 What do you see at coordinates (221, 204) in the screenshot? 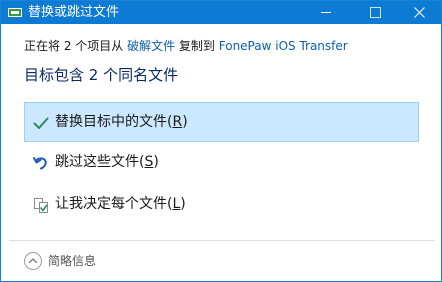
I see `decide-each-file-option: 让我决定每个文件(L)` at bounding box center [221, 204].